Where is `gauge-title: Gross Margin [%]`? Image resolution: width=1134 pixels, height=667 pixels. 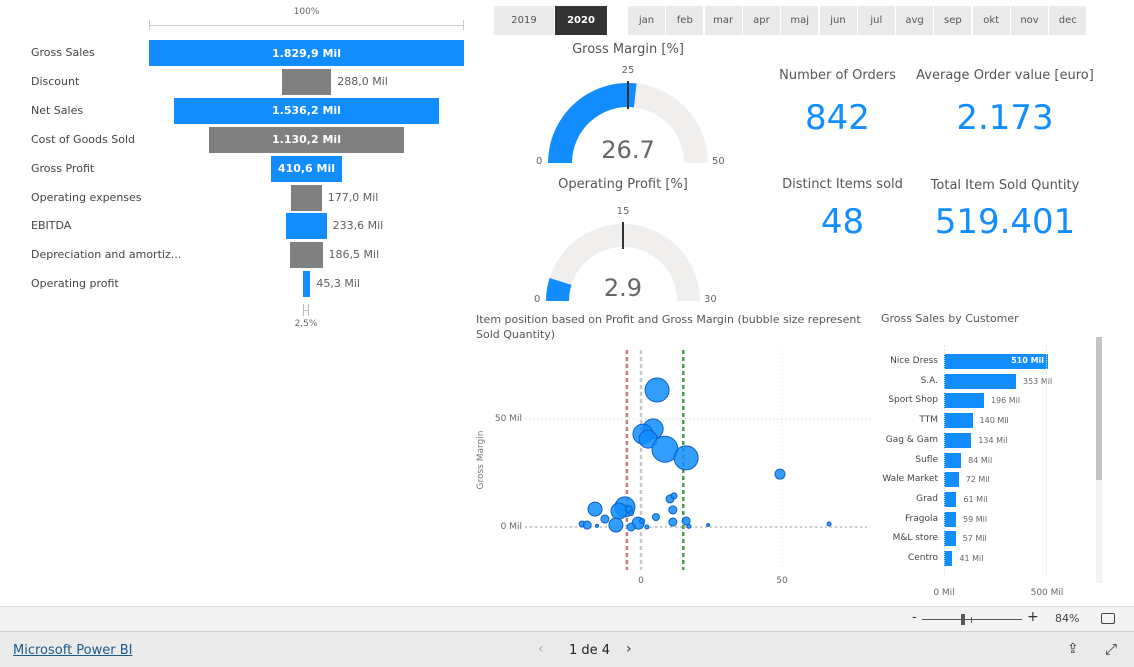 gauge-title: Gross Margin [%] is located at coordinates (628, 49).